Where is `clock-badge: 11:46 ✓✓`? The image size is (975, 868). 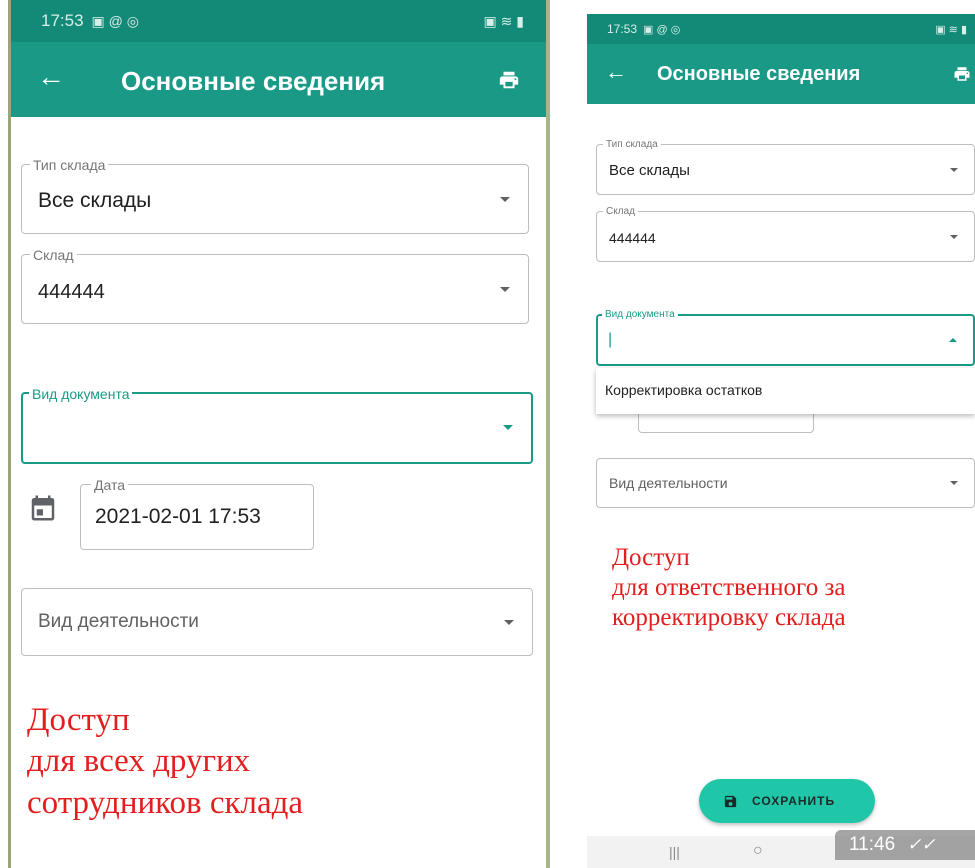
clock-badge: 11:46 ✓✓ is located at coordinates (905, 845).